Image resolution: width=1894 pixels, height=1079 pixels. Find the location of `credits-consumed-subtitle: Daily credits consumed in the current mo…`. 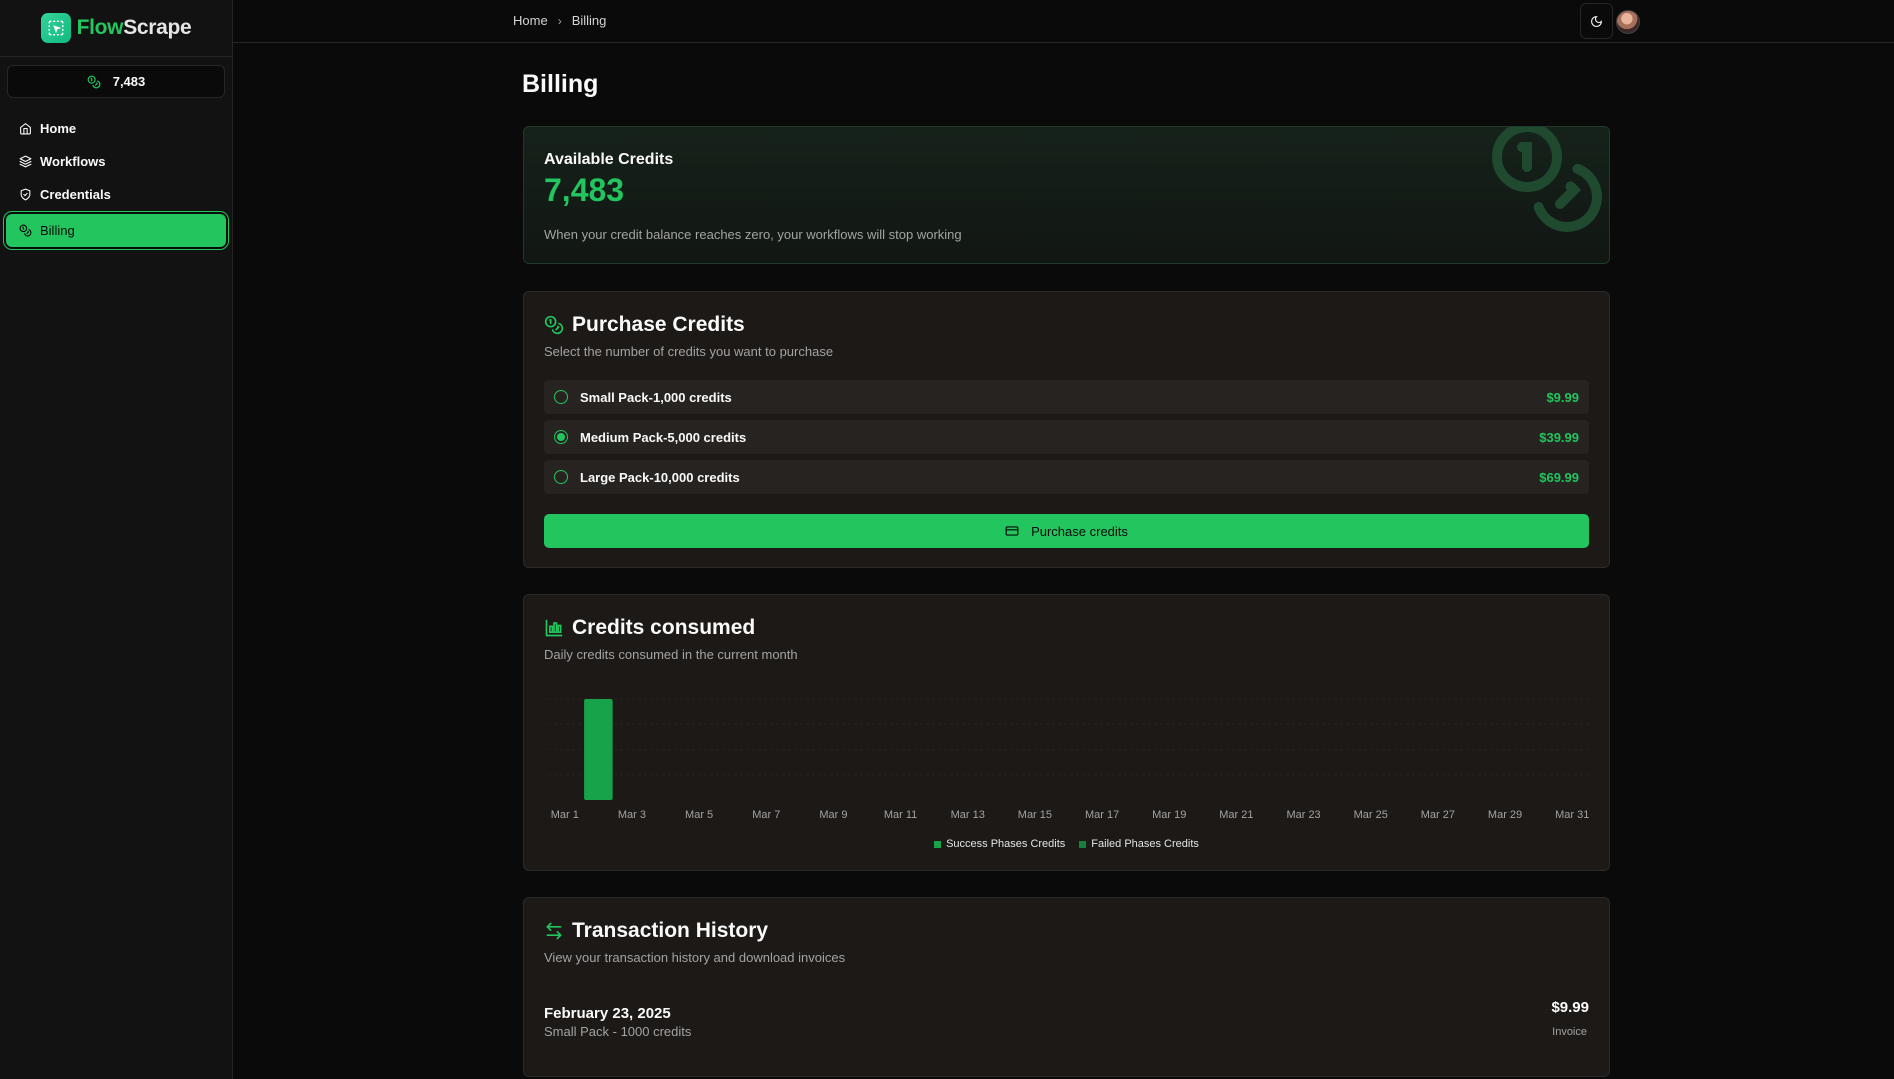

credits-consumed-subtitle: Daily credits consumed in the current mo… is located at coordinates (671, 654).